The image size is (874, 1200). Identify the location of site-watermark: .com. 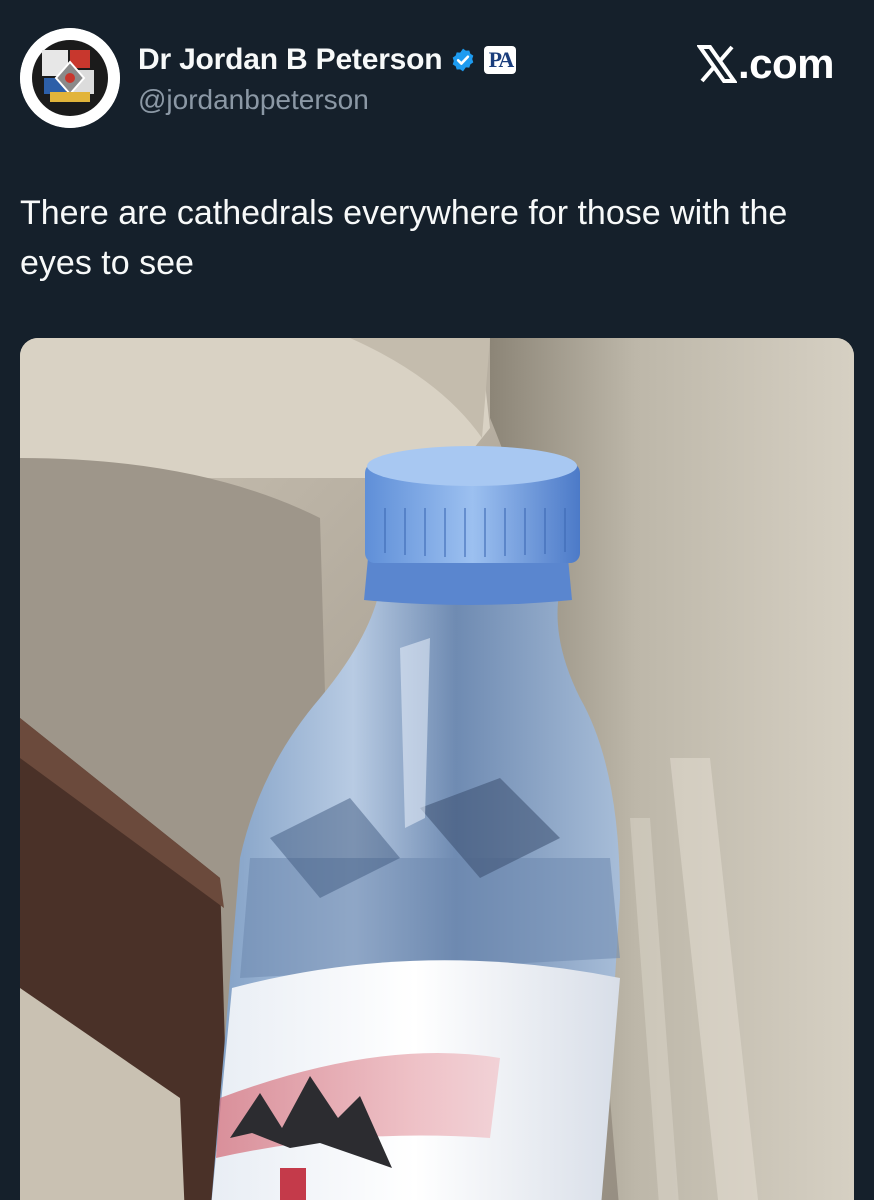
(765, 64).